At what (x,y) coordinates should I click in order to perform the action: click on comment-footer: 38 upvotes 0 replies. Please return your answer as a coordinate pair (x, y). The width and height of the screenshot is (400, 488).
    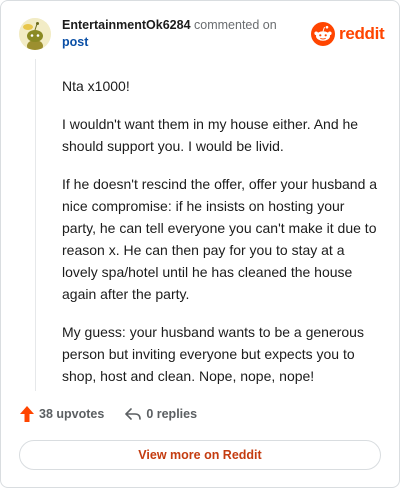
    Looking at the image, I should click on (108, 414).